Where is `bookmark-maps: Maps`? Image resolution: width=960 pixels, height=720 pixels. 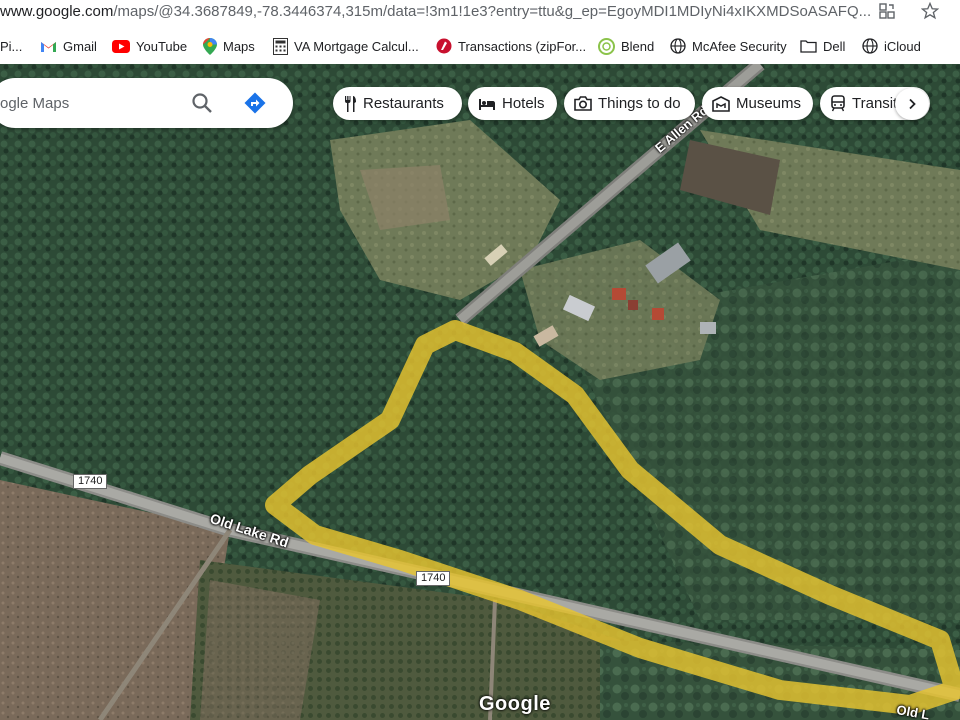
bookmark-maps: Maps is located at coordinates (229, 46).